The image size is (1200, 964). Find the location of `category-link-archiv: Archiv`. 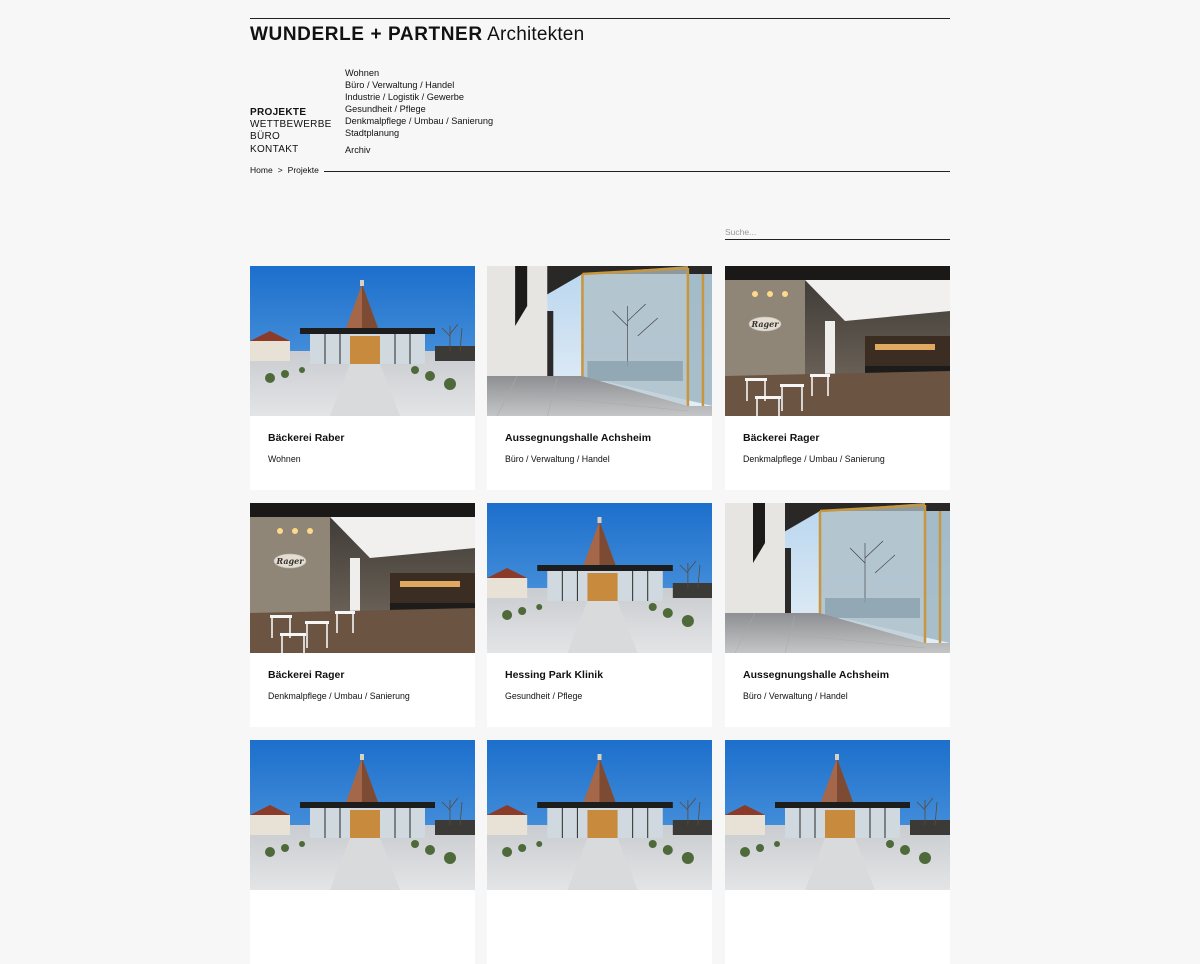

category-link-archiv: Archiv is located at coordinates (419, 150).